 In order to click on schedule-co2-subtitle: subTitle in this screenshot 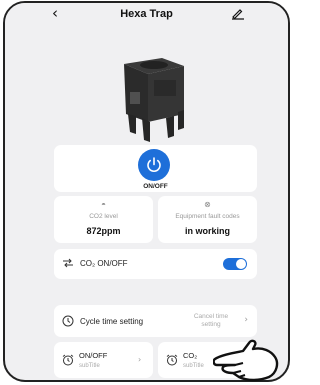, I will do `click(193, 366)`.